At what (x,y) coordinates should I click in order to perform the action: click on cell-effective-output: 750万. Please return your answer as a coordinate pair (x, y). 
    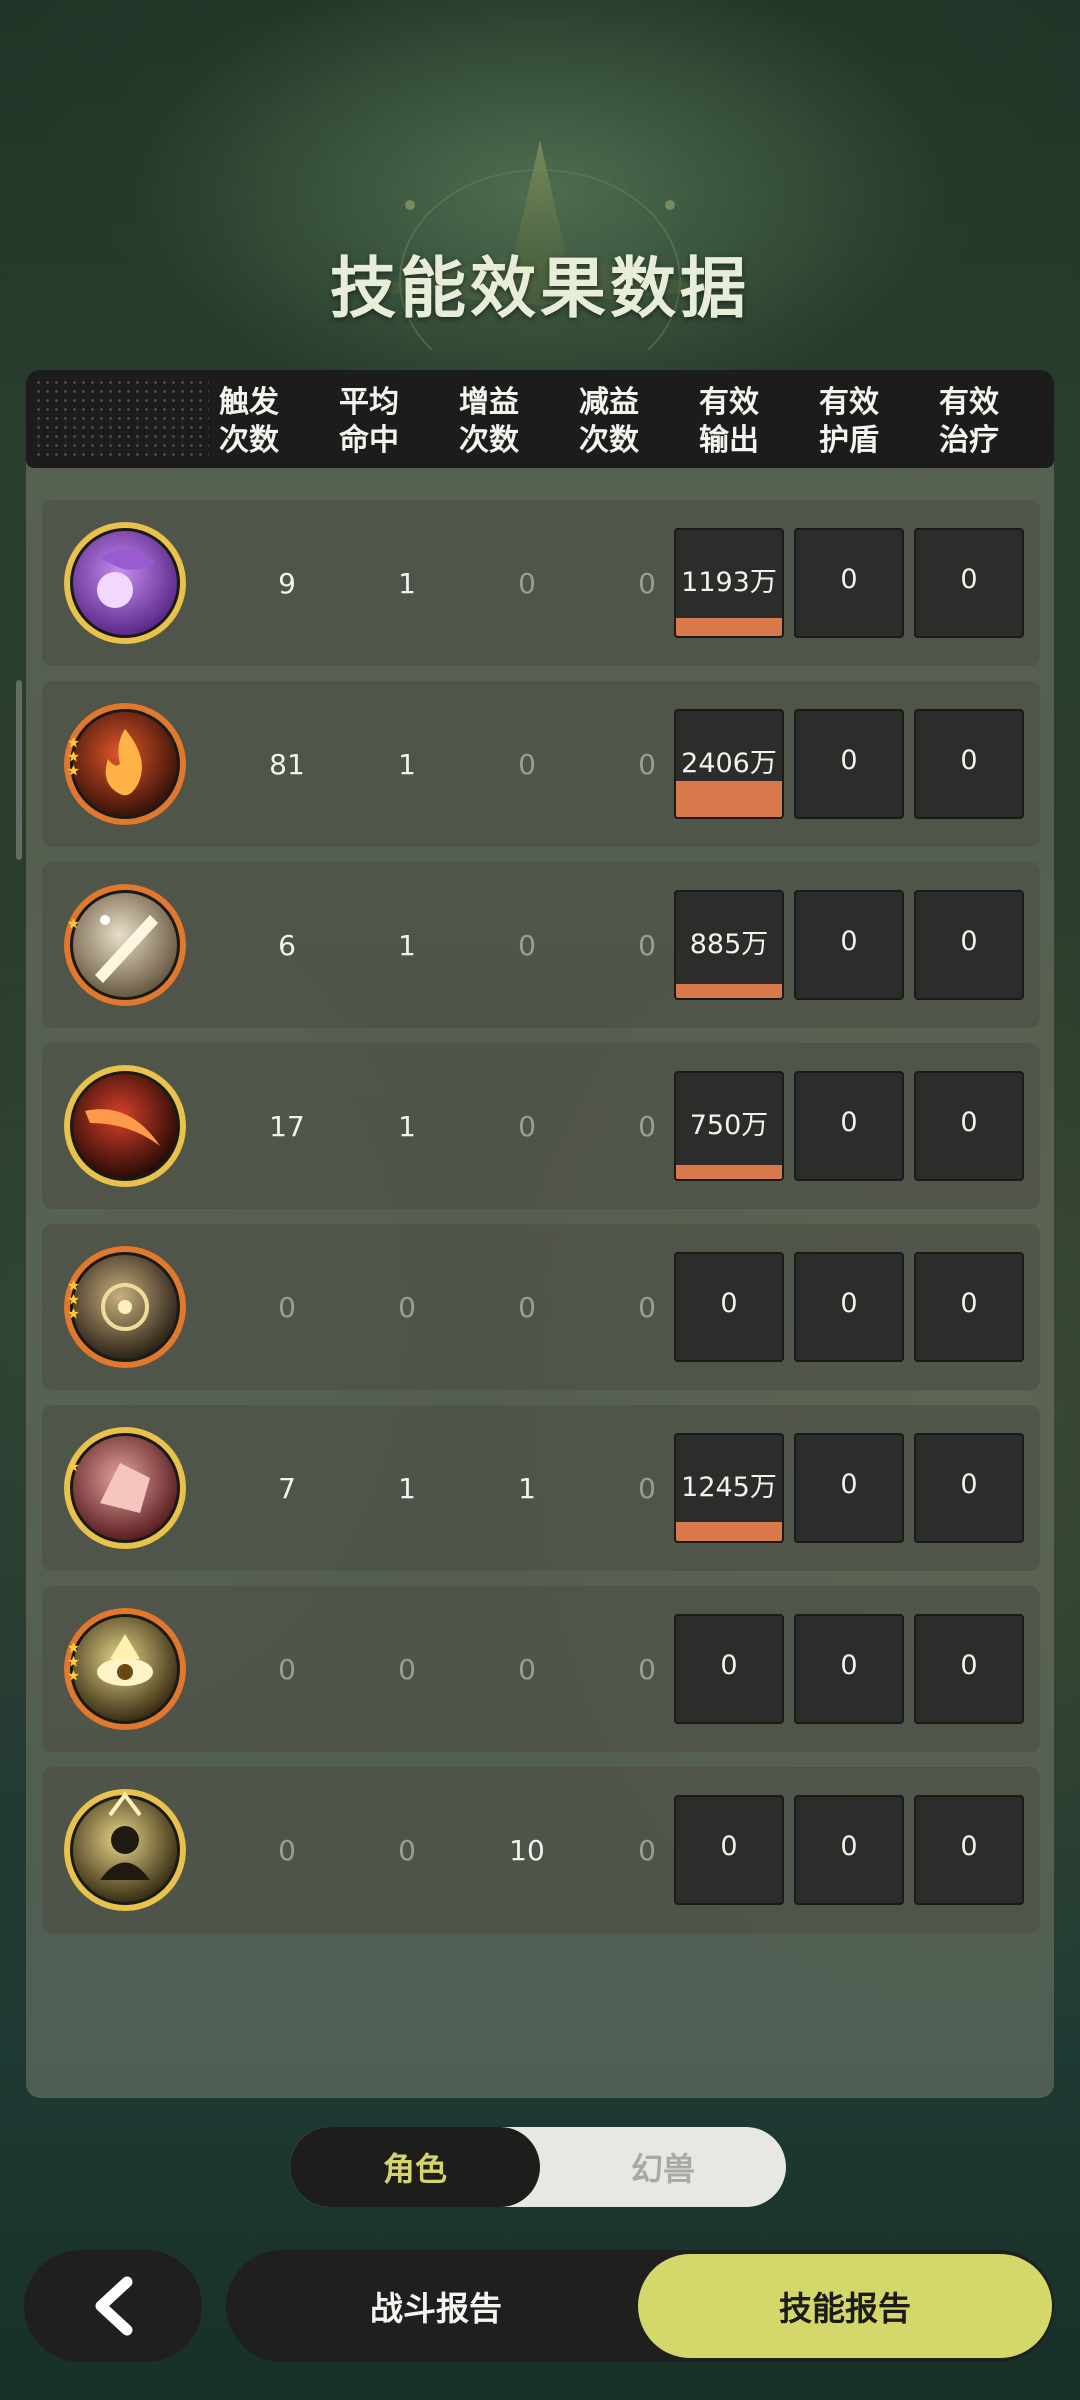
    Looking at the image, I should click on (729, 1126).